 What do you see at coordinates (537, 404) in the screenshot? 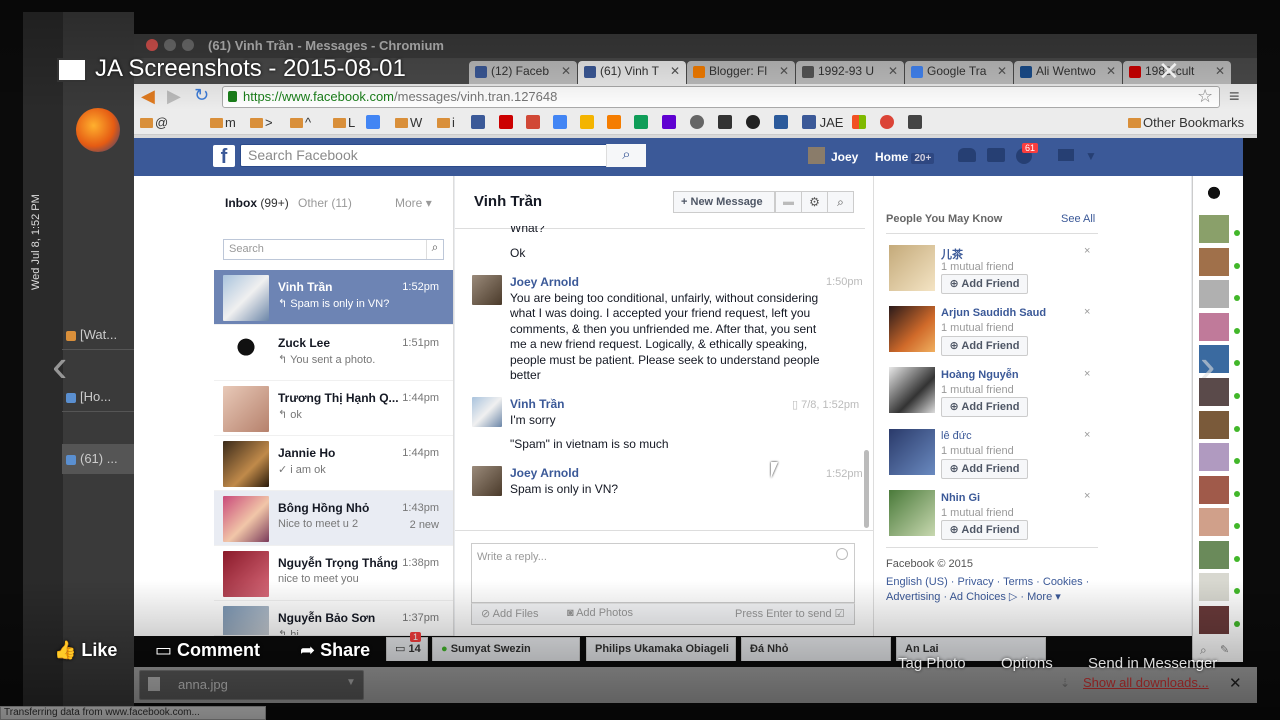
I see `sender-name: Vinh Trần` at bounding box center [537, 404].